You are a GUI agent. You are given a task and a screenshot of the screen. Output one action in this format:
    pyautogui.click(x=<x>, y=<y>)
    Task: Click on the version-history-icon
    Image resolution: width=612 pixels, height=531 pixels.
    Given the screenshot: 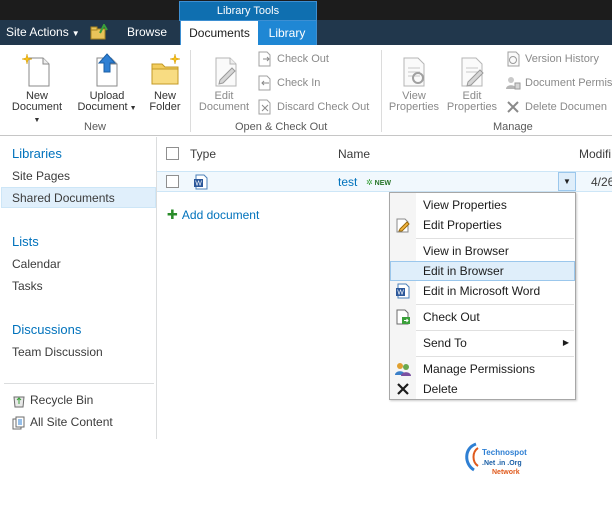 What is the action you would take?
    pyautogui.click(x=513, y=59)
    